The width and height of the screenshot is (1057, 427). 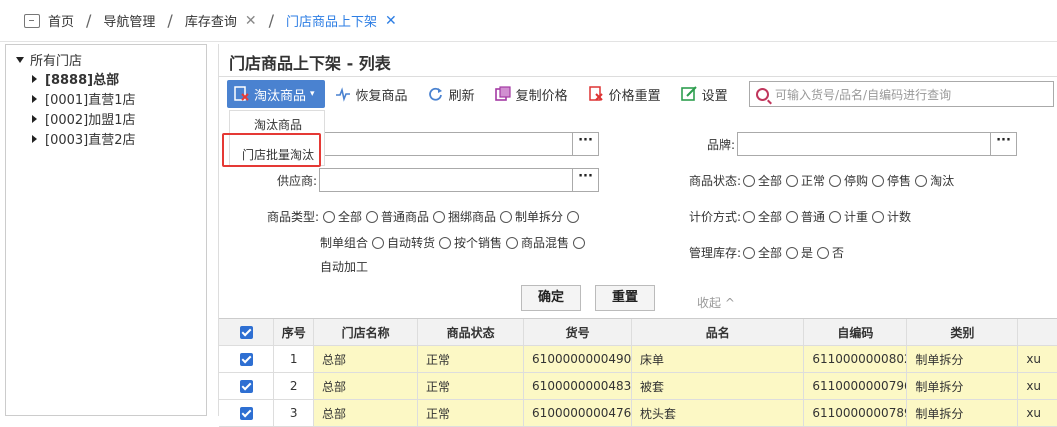 What do you see at coordinates (341, 21) in the screenshot?
I see `tab-store-goods: 门店商品上下架 ✕` at bounding box center [341, 21].